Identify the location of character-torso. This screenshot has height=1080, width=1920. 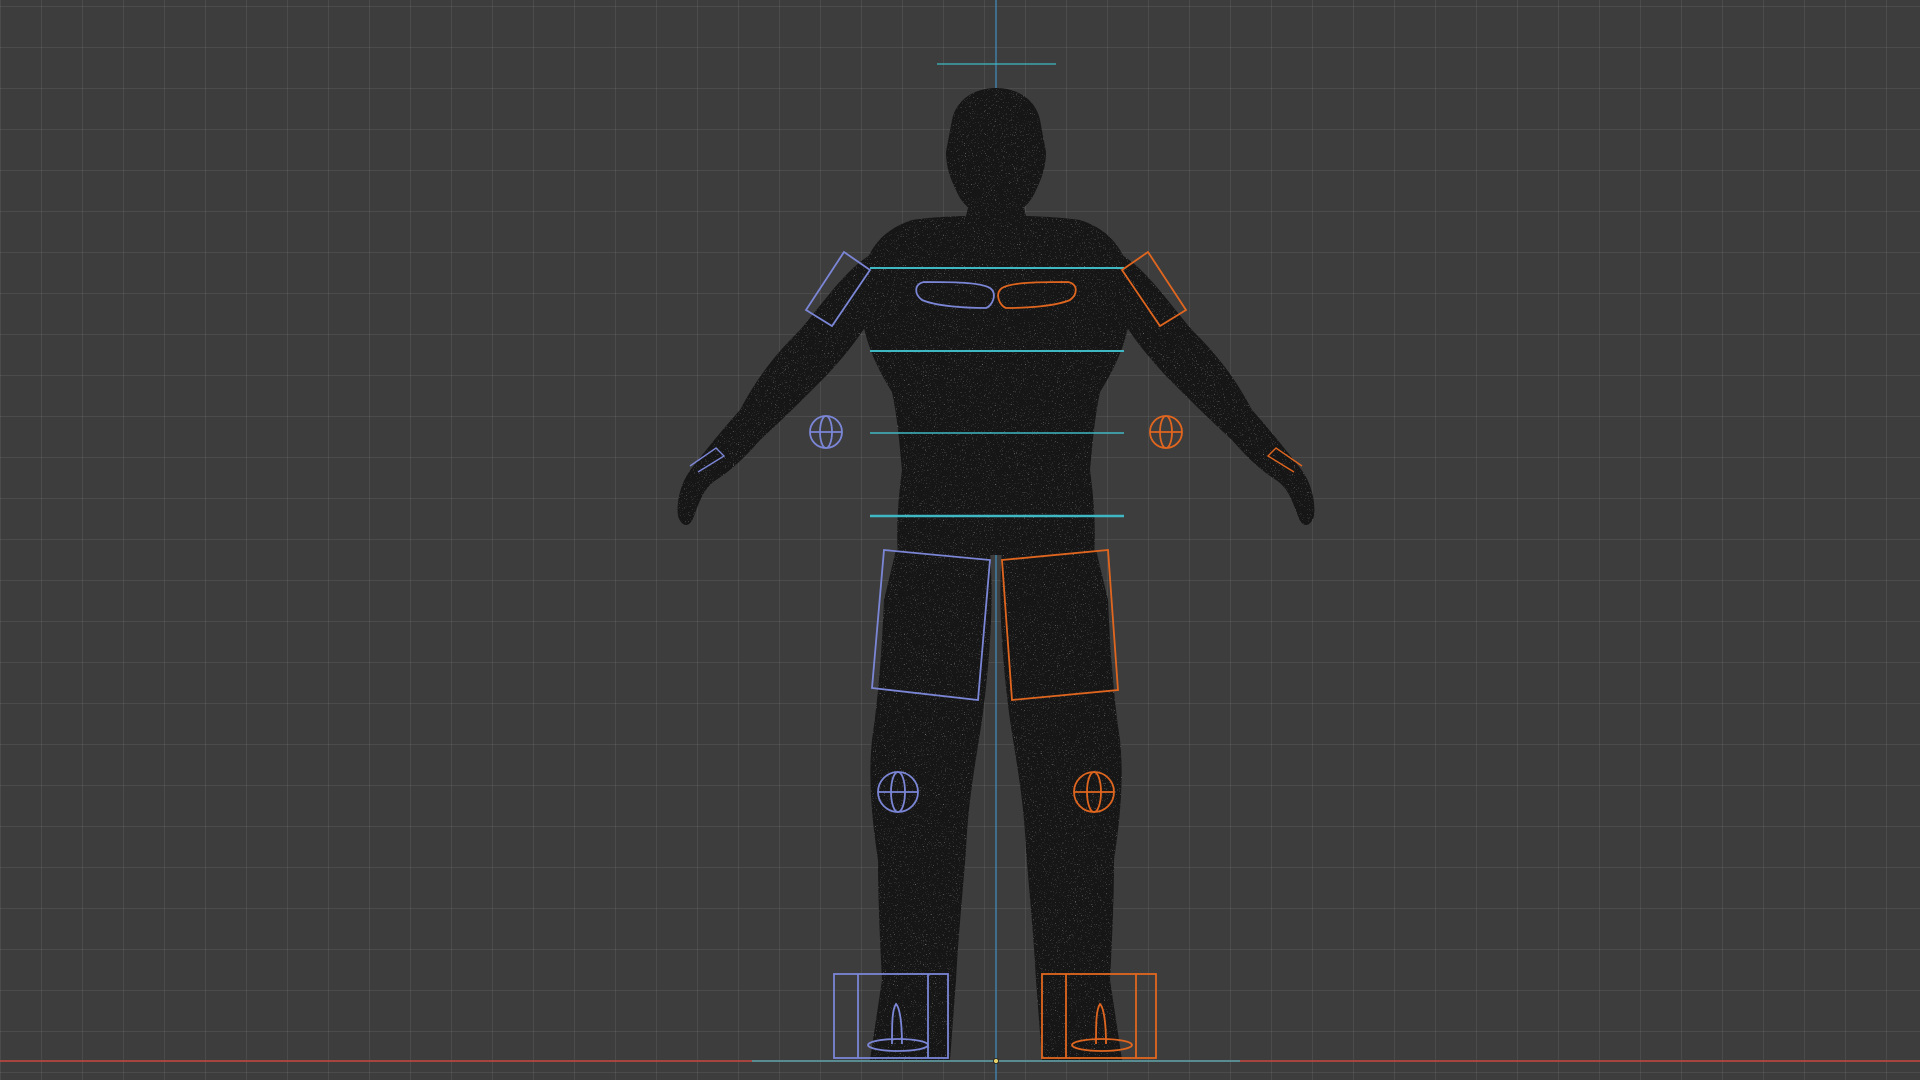
(996, 385).